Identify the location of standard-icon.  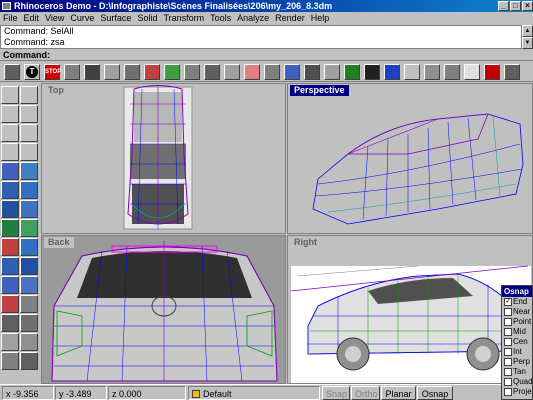
(12, 72).